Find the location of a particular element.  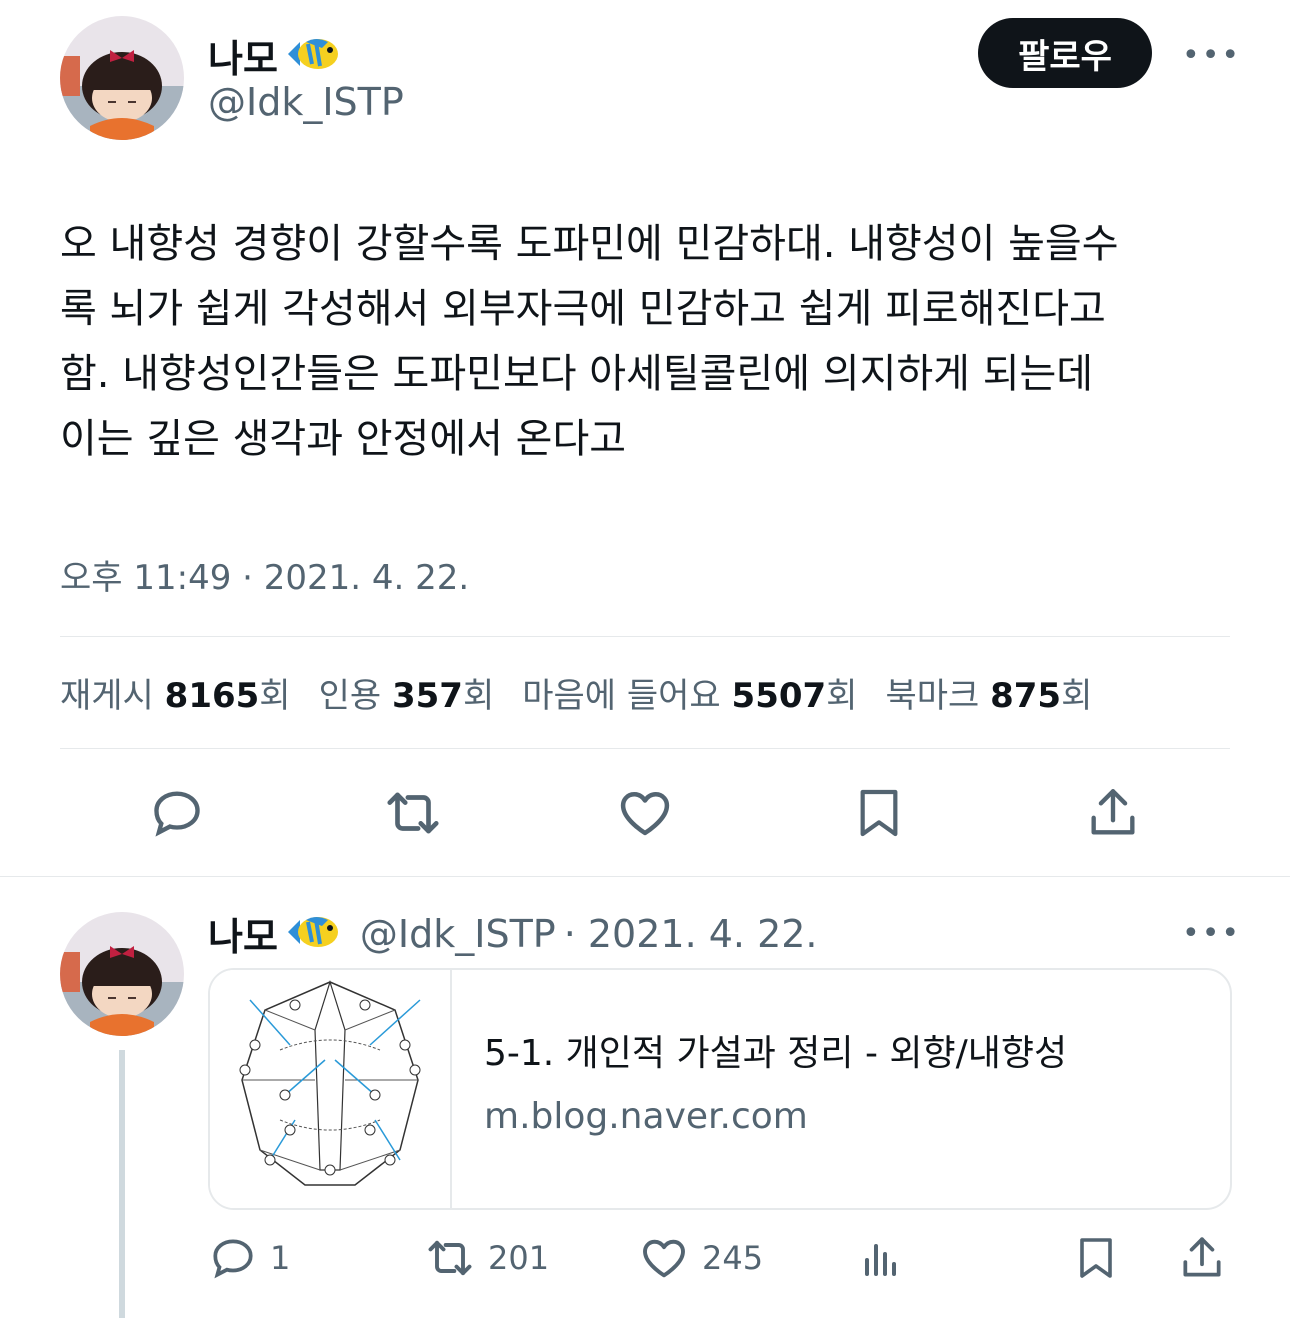

like-button is located at coordinates (645, 813).